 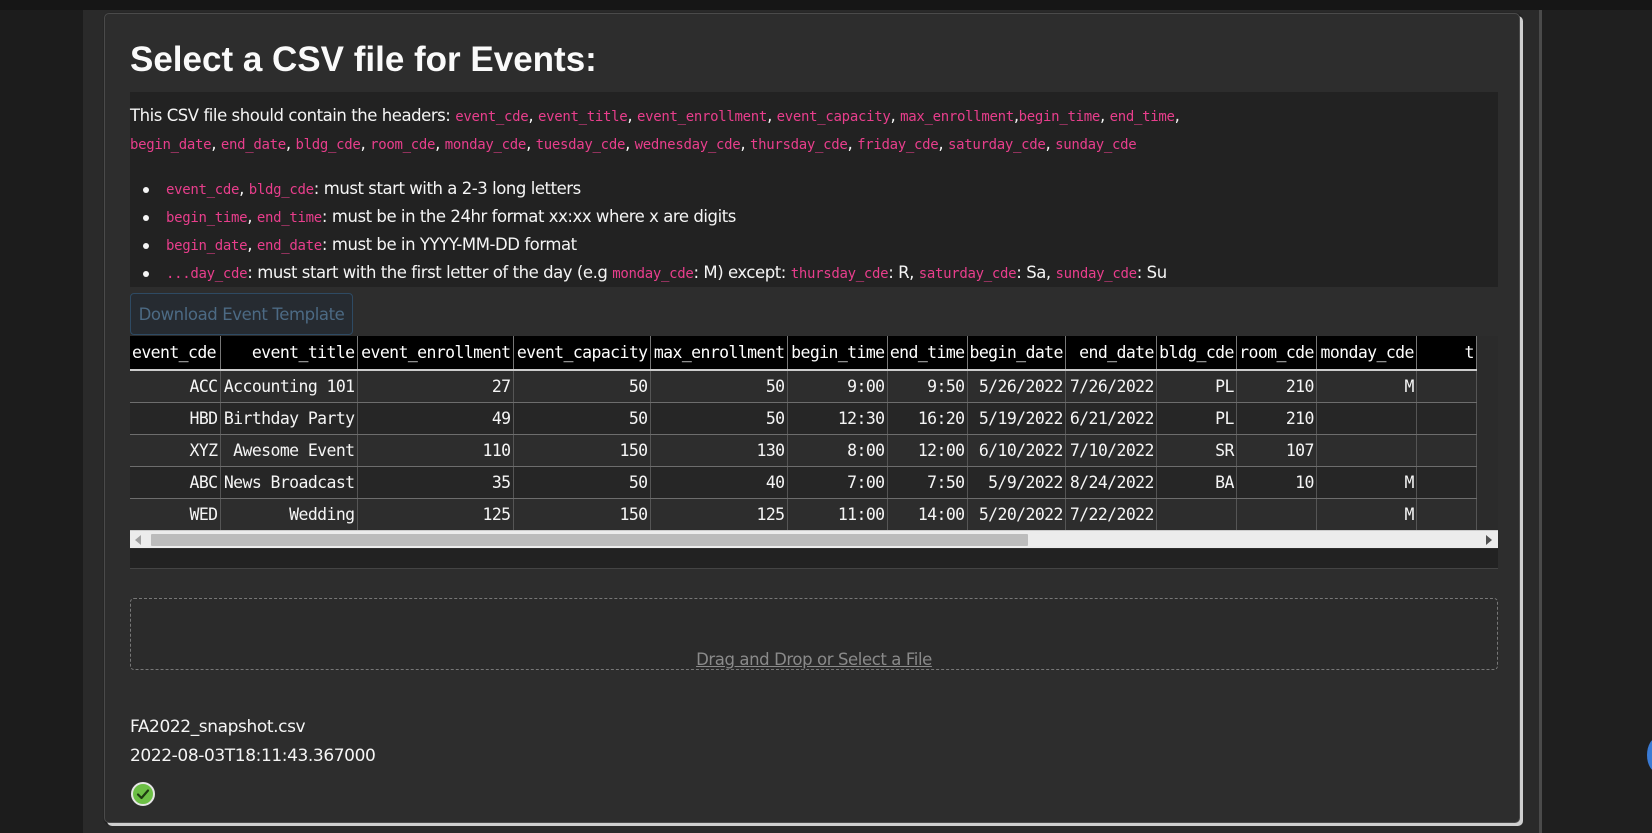 I want to click on column-header: begin_date, so click(x=1016, y=353).